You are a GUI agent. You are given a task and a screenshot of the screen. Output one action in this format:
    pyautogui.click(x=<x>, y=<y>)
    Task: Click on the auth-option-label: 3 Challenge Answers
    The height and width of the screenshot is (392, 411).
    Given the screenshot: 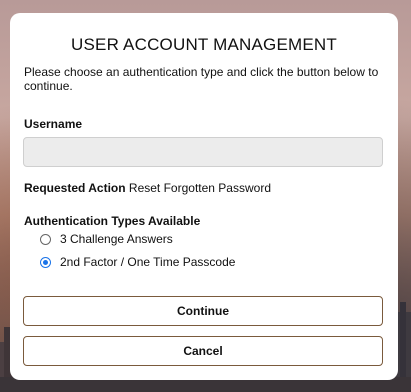 What is the action you would take?
    pyautogui.click(x=116, y=239)
    